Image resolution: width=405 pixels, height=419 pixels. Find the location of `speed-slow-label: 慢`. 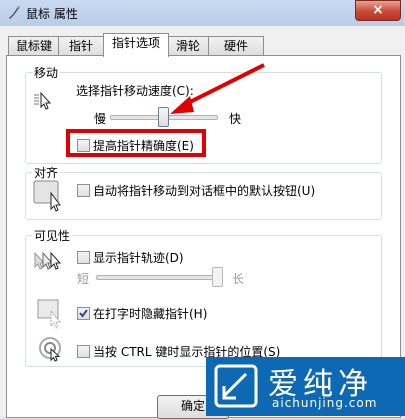

speed-slow-label: 慢 is located at coordinates (100, 119).